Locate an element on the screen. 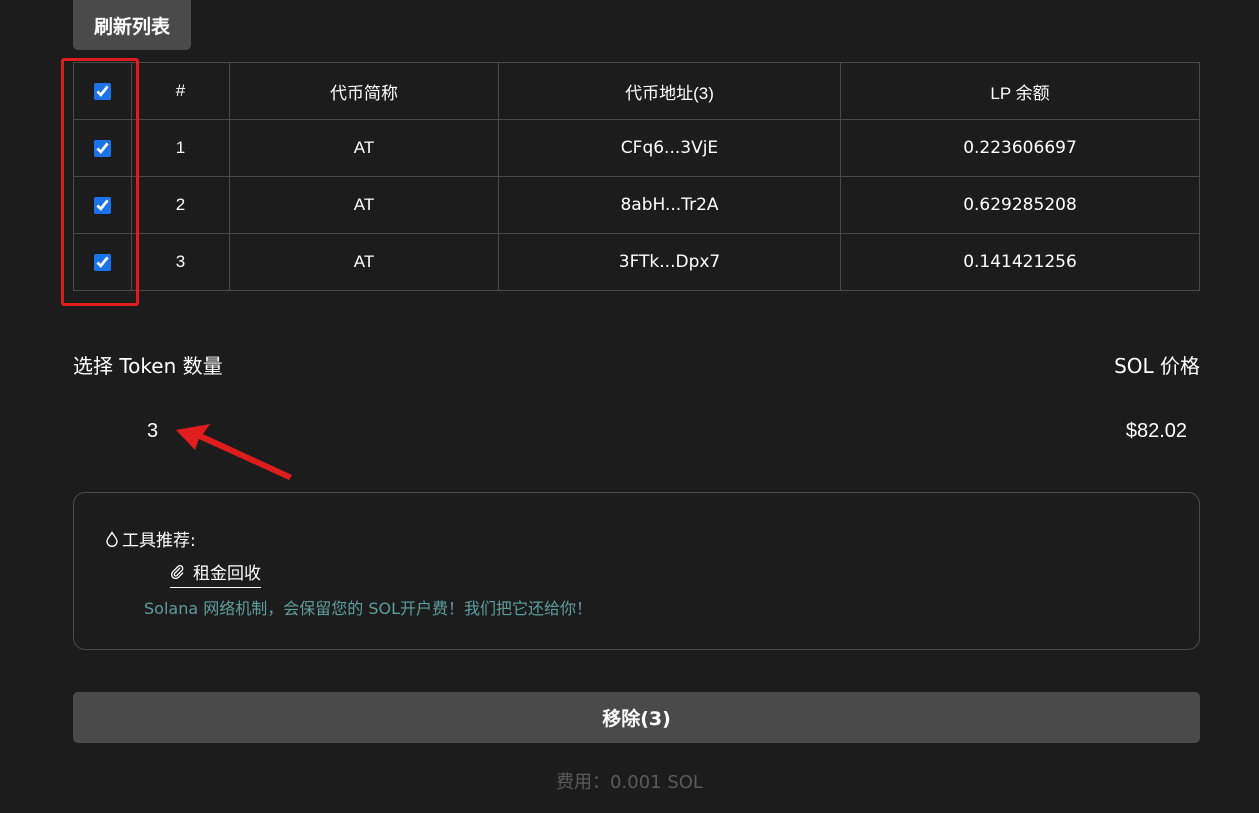 The image size is (1259, 813). select-all-checkbox is located at coordinates (102, 92).